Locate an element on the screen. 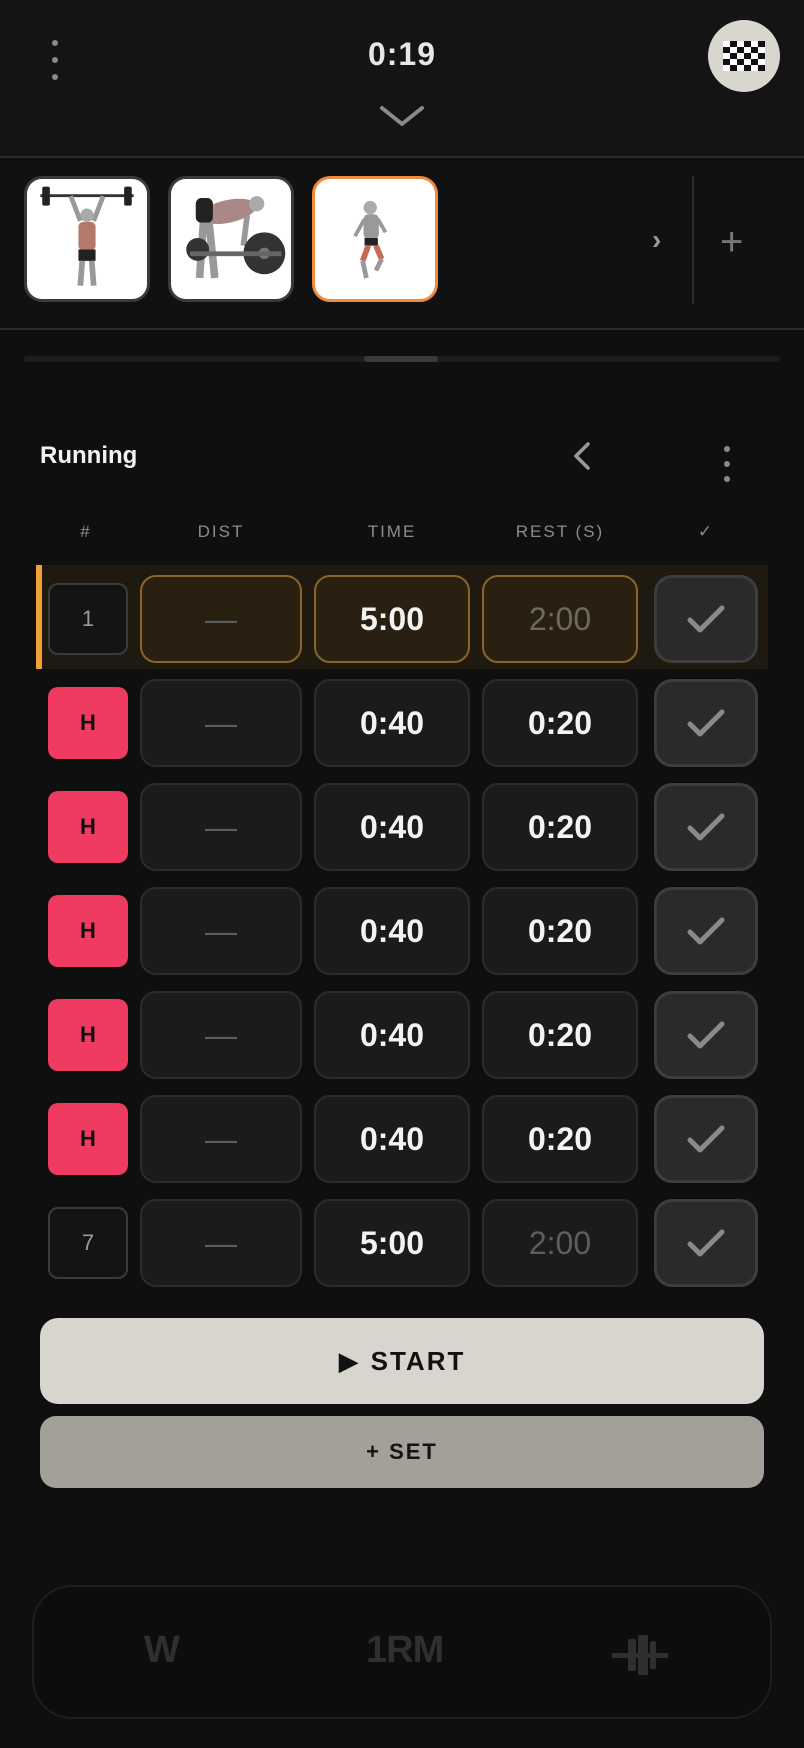 The image size is (804, 1748). running-figure-icon is located at coordinates (370, 239).